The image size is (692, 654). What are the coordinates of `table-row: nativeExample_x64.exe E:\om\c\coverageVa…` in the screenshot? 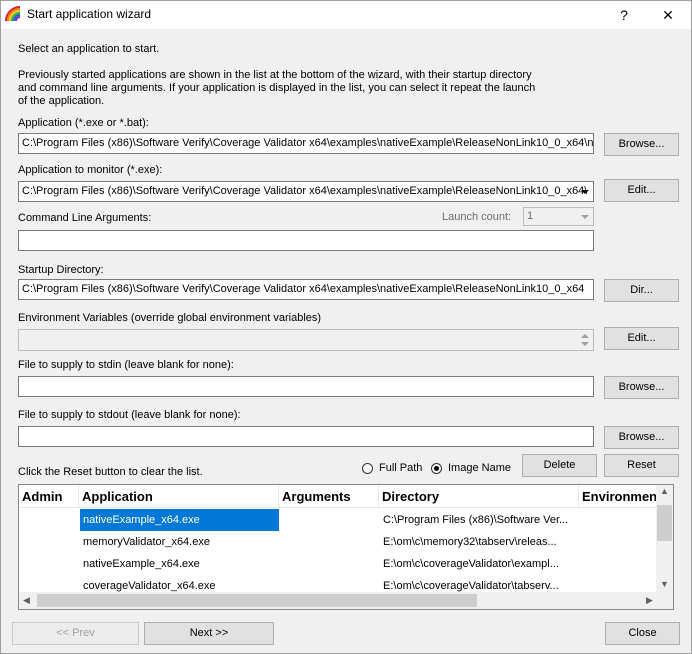 It's located at (339, 564).